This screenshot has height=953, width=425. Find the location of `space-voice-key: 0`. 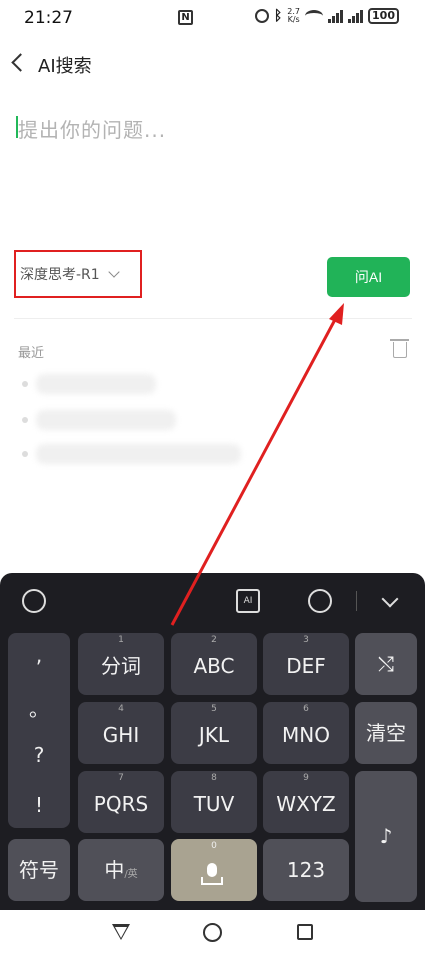

space-voice-key: 0 is located at coordinates (214, 870).